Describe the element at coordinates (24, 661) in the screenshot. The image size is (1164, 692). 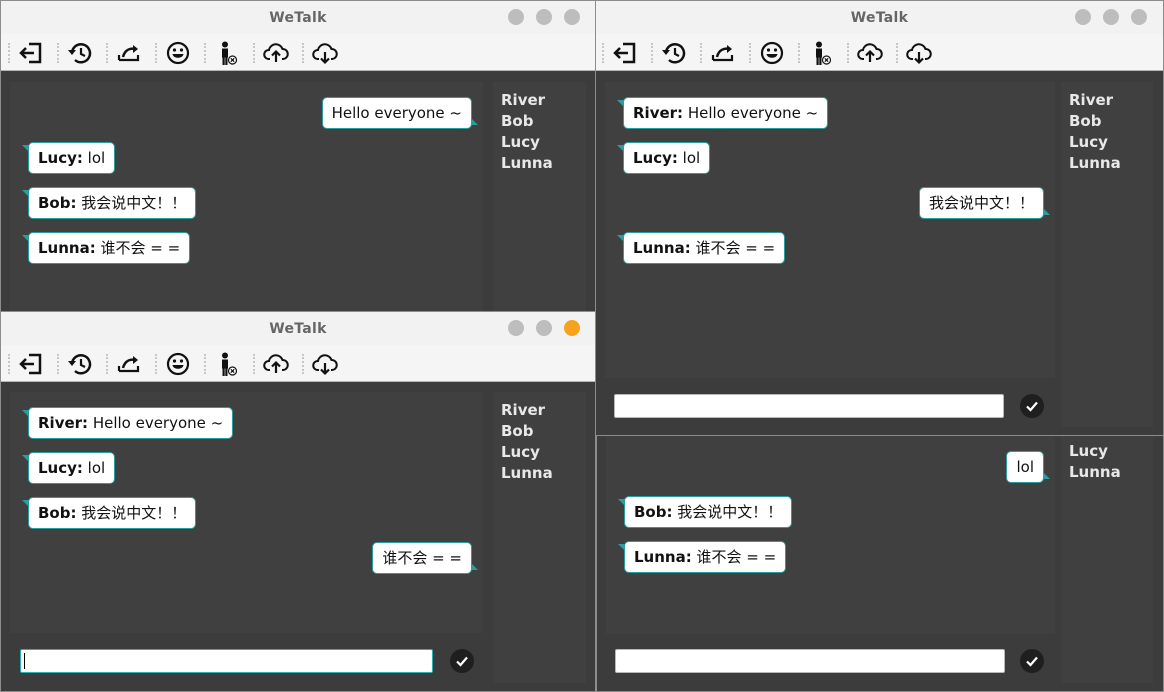
I see `text-caret` at that location.